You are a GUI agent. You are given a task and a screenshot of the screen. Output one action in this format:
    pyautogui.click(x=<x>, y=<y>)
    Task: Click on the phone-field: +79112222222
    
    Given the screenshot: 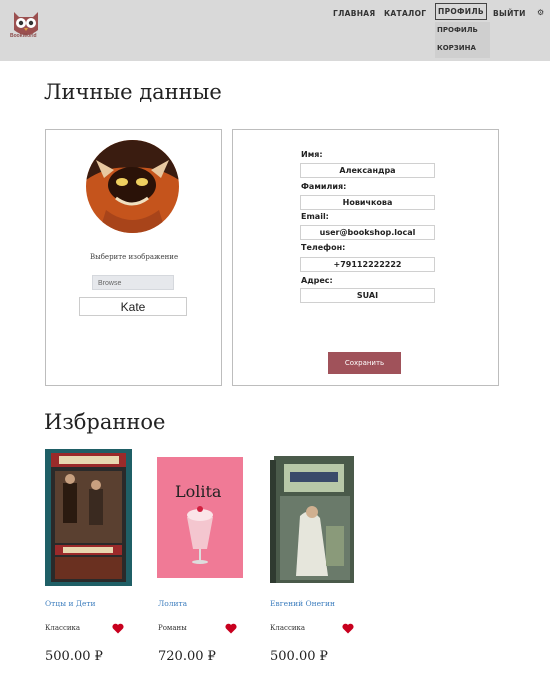 What is the action you would take?
    pyautogui.click(x=367, y=264)
    